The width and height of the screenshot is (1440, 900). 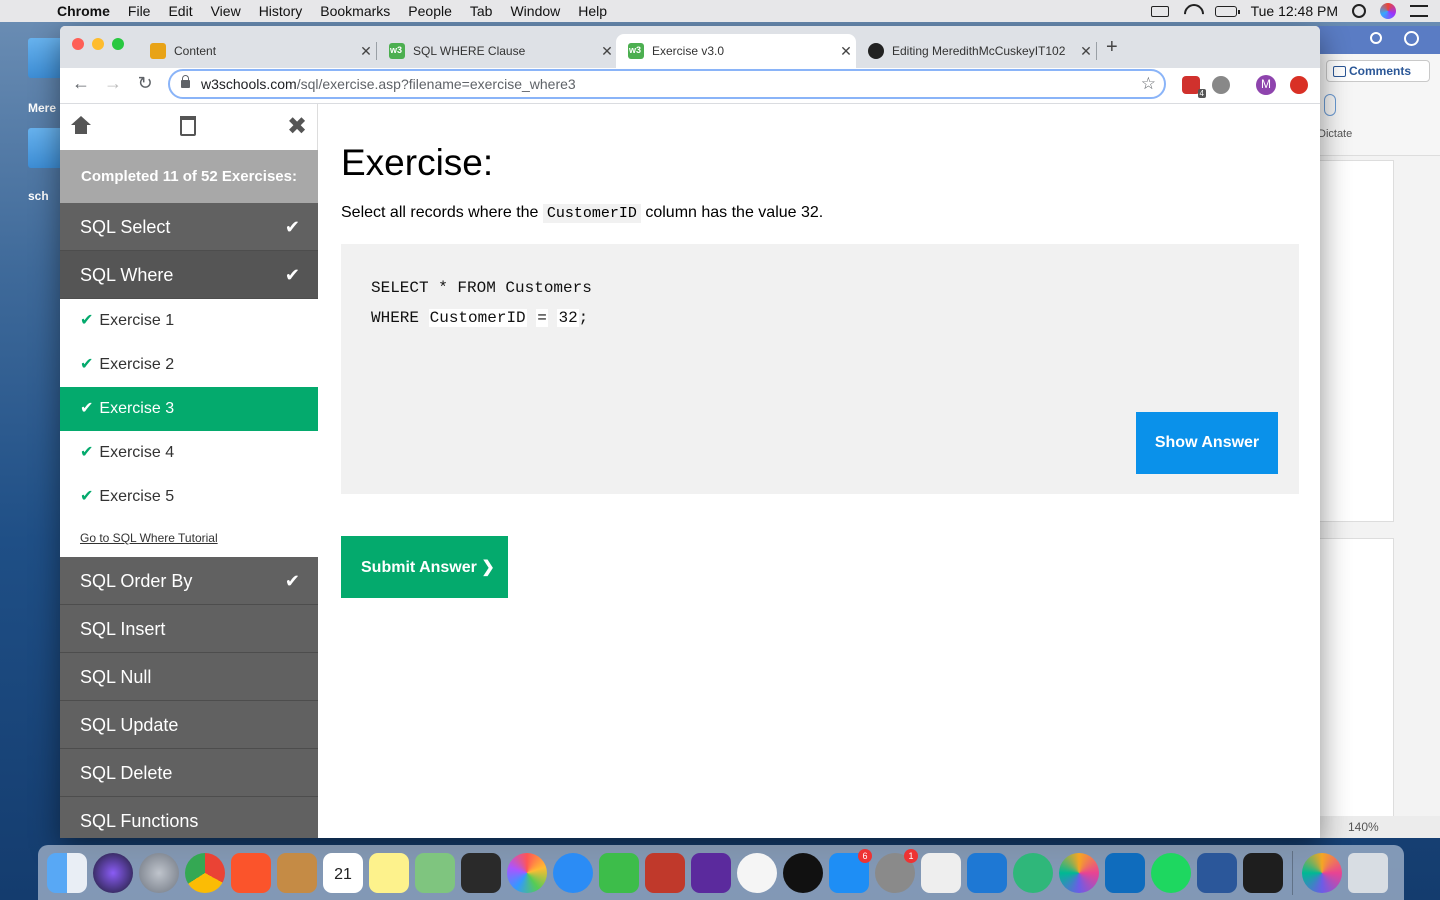 What do you see at coordinates (159, 872) in the screenshot?
I see `launchpad-icon` at bounding box center [159, 872].